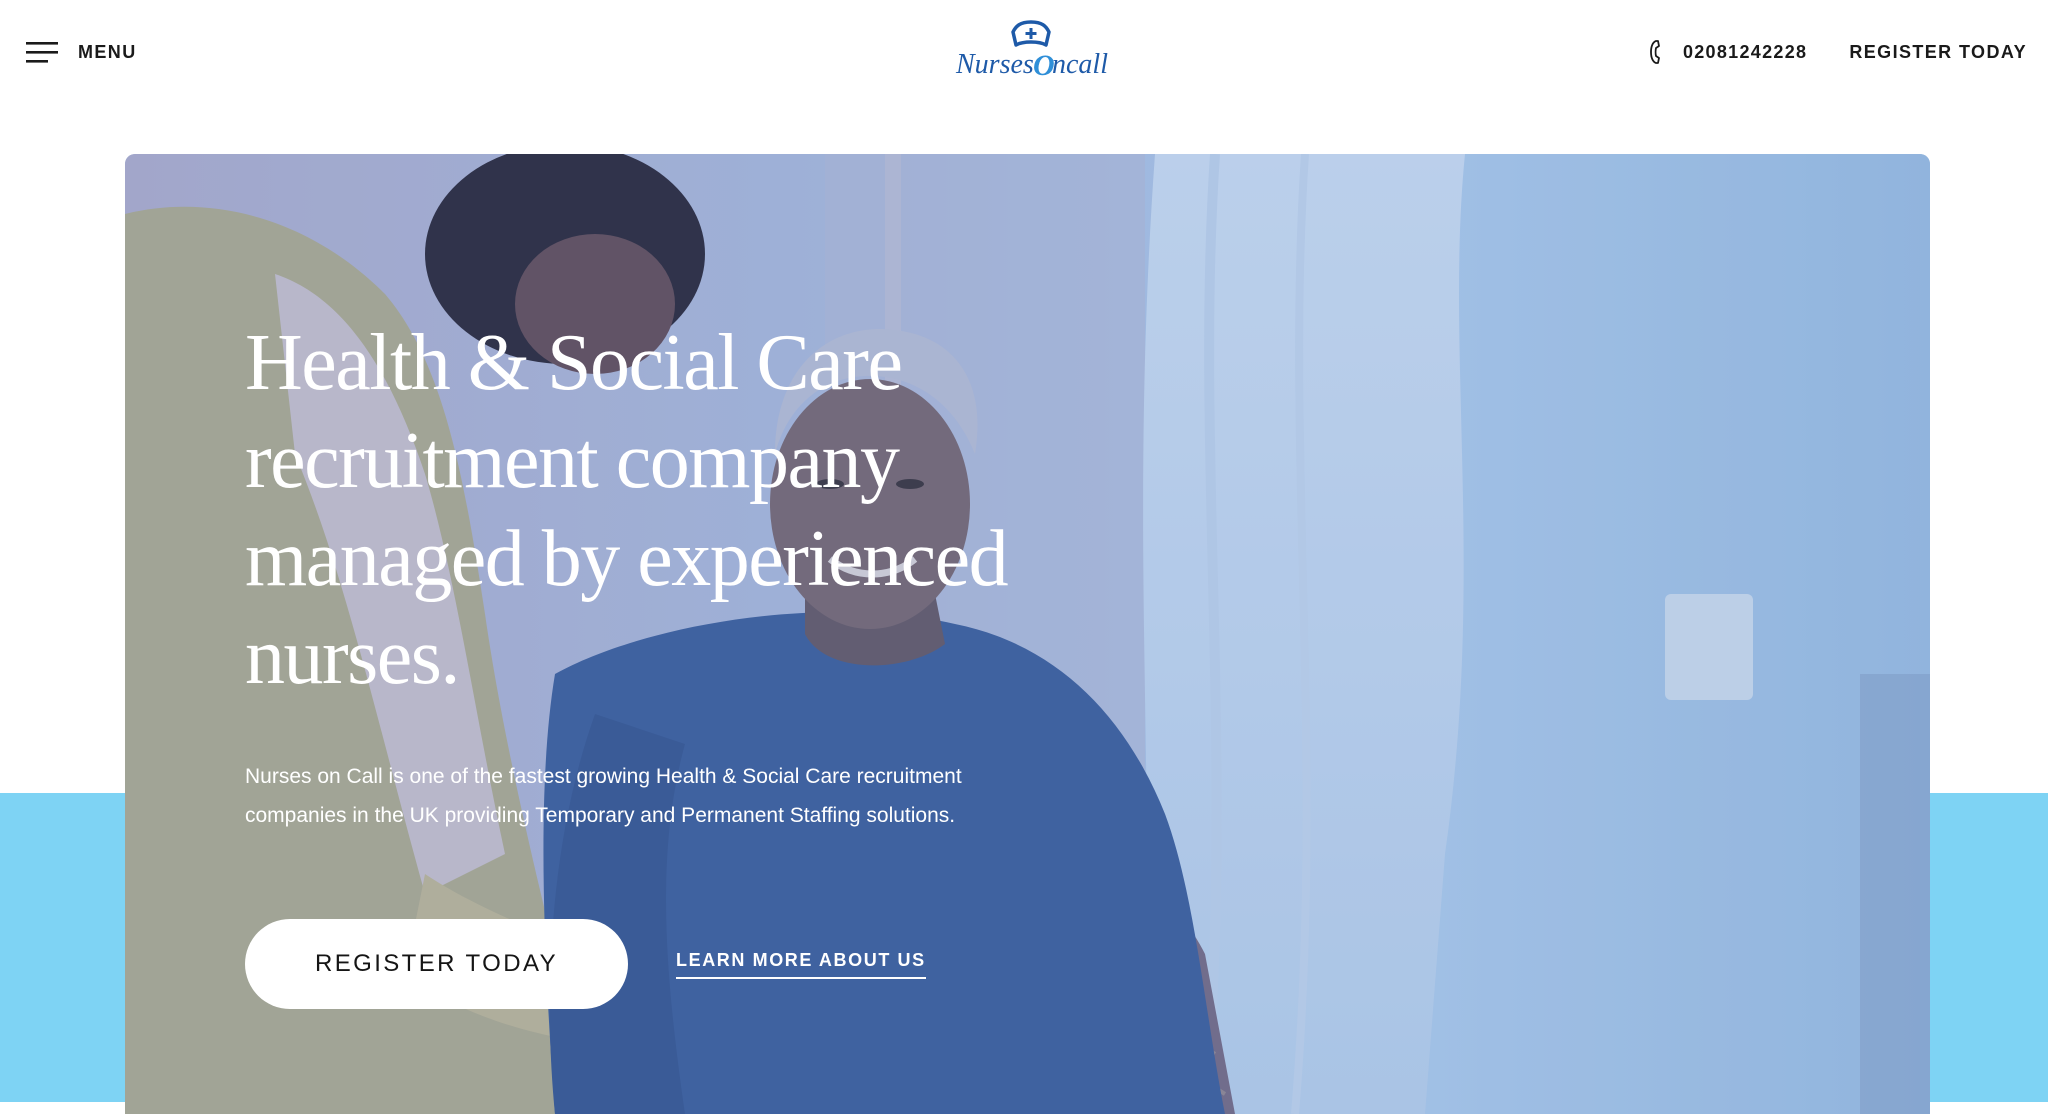 This screenshot has width=2048, height=1114. I want to click on logo-graphic: Nurses O ncall, so click(1031, 51).